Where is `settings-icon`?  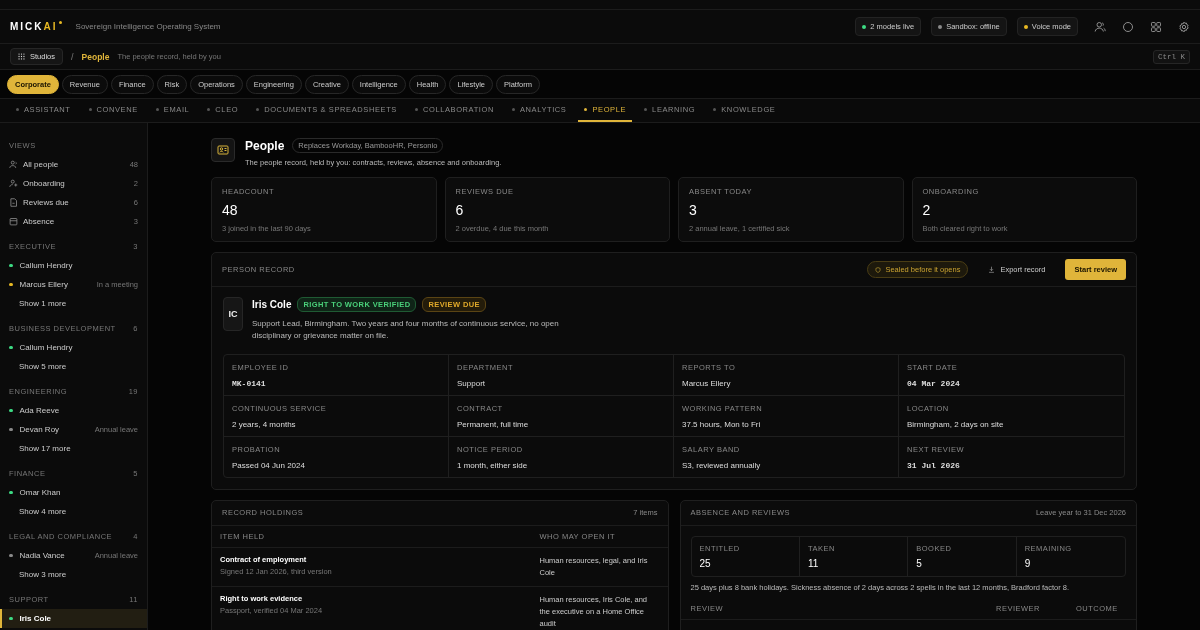 settings-icon is located at coordinates (1184, 26).